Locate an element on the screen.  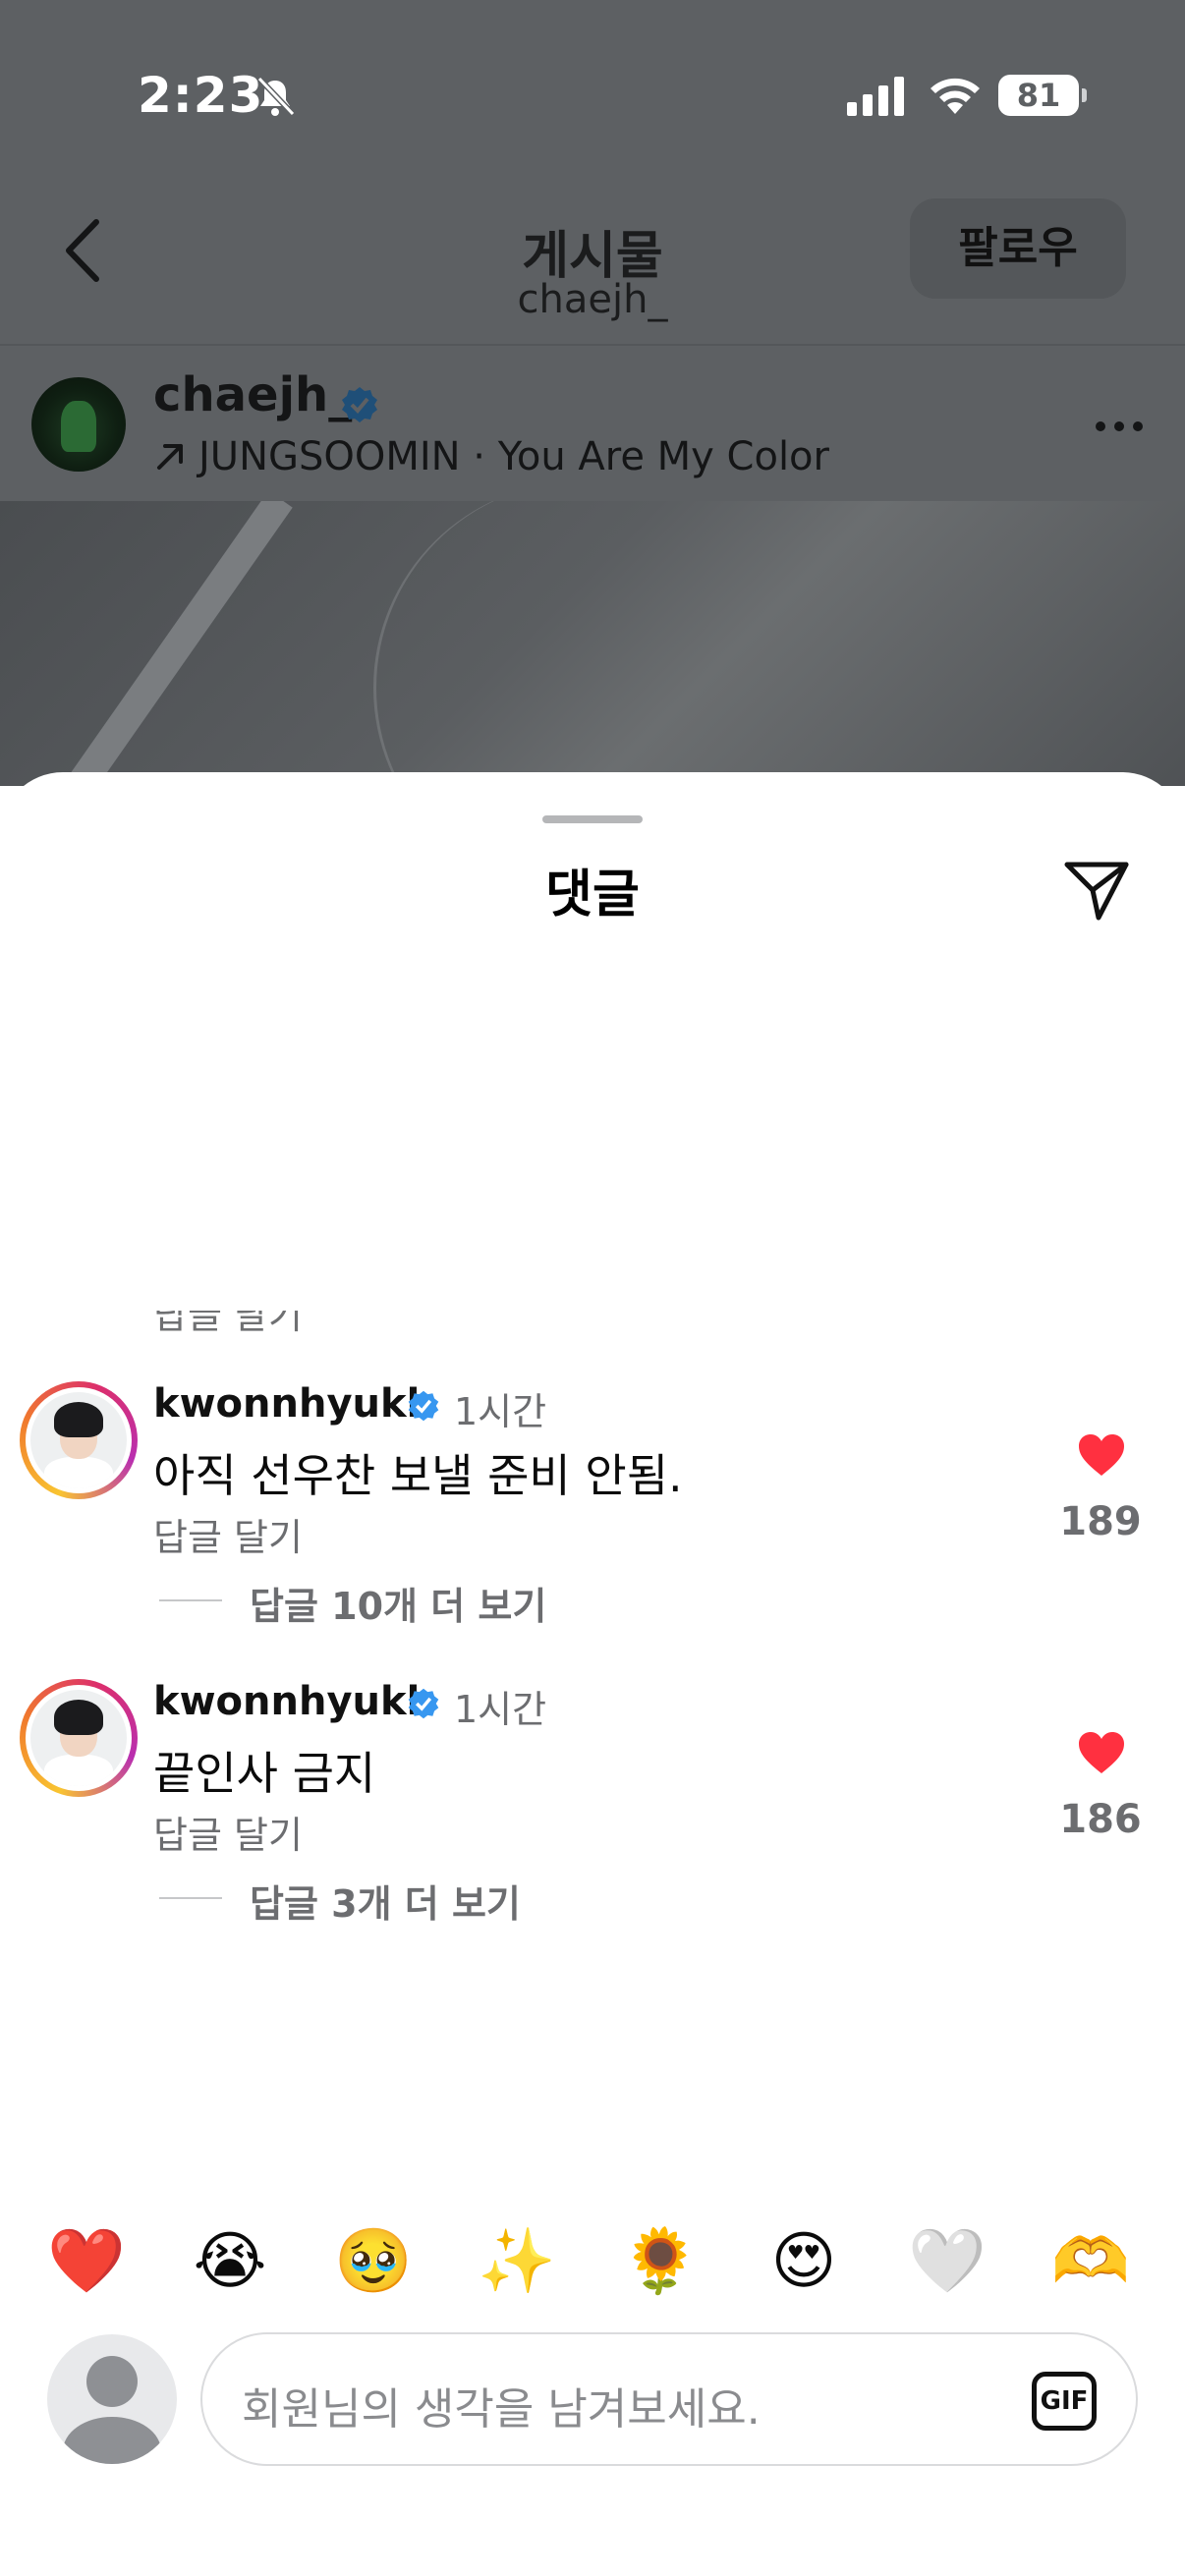
signal-icon is located at coordinates (876, 96).